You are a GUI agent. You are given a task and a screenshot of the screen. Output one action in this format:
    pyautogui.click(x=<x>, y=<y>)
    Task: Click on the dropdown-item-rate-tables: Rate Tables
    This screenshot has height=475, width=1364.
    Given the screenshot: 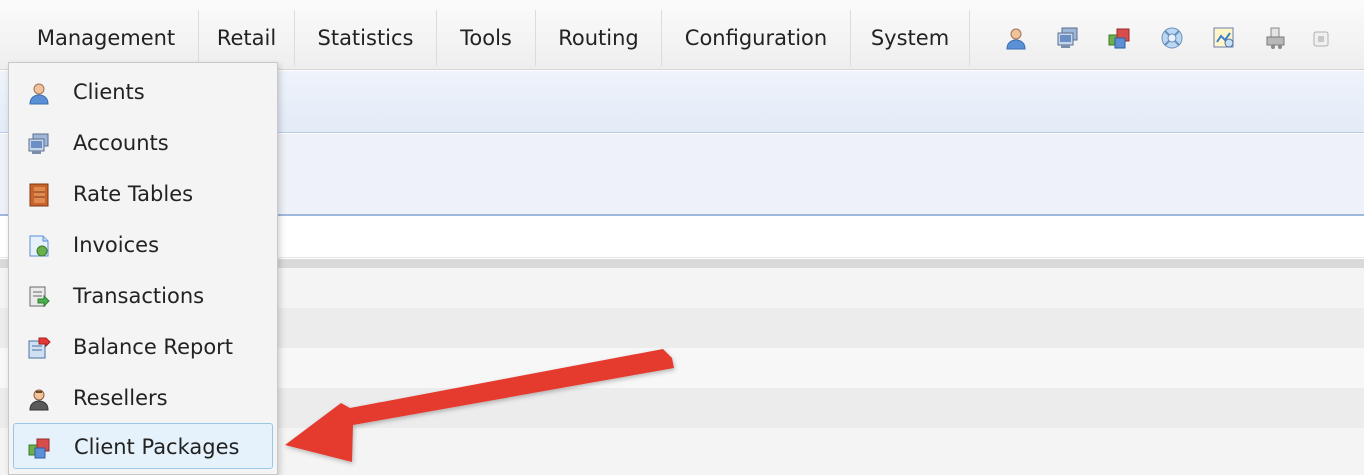 What is the action you would take?
    pyautogui.click(x=143, y=194)
    